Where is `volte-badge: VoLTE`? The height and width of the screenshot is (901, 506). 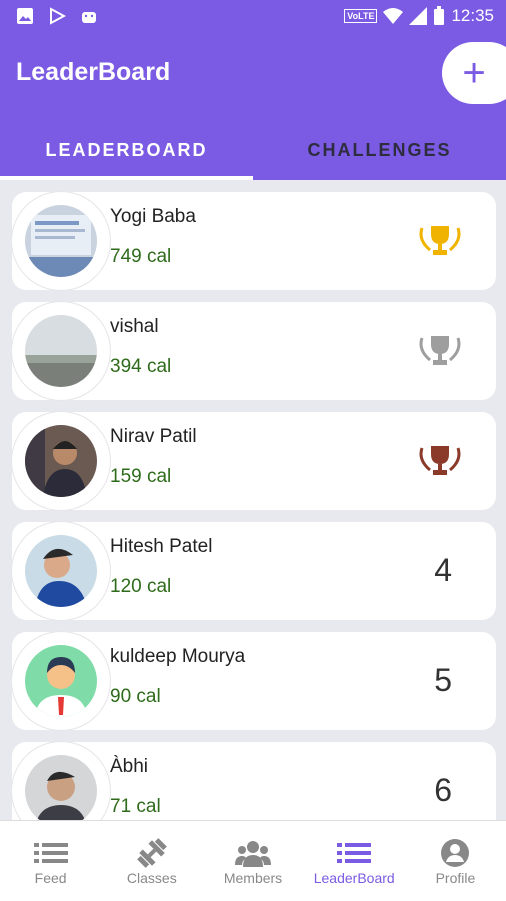
volte-badge: VoLTE is located at coordinates (361, 16).